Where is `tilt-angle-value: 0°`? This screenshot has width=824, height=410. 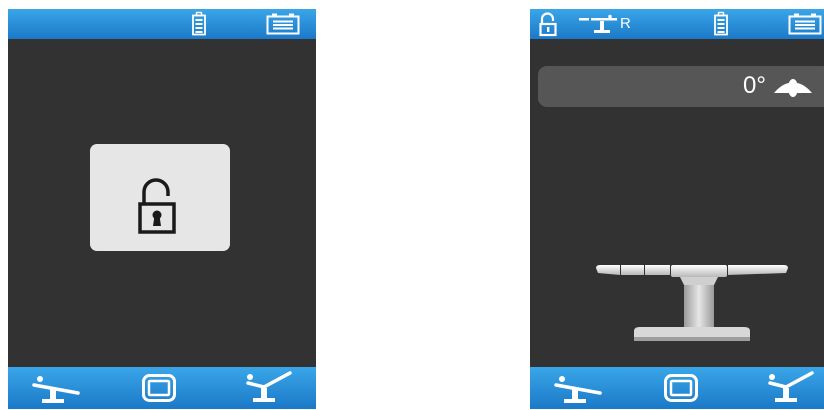
tilt-angle-value: 0° is located at coordinates (754, 85).